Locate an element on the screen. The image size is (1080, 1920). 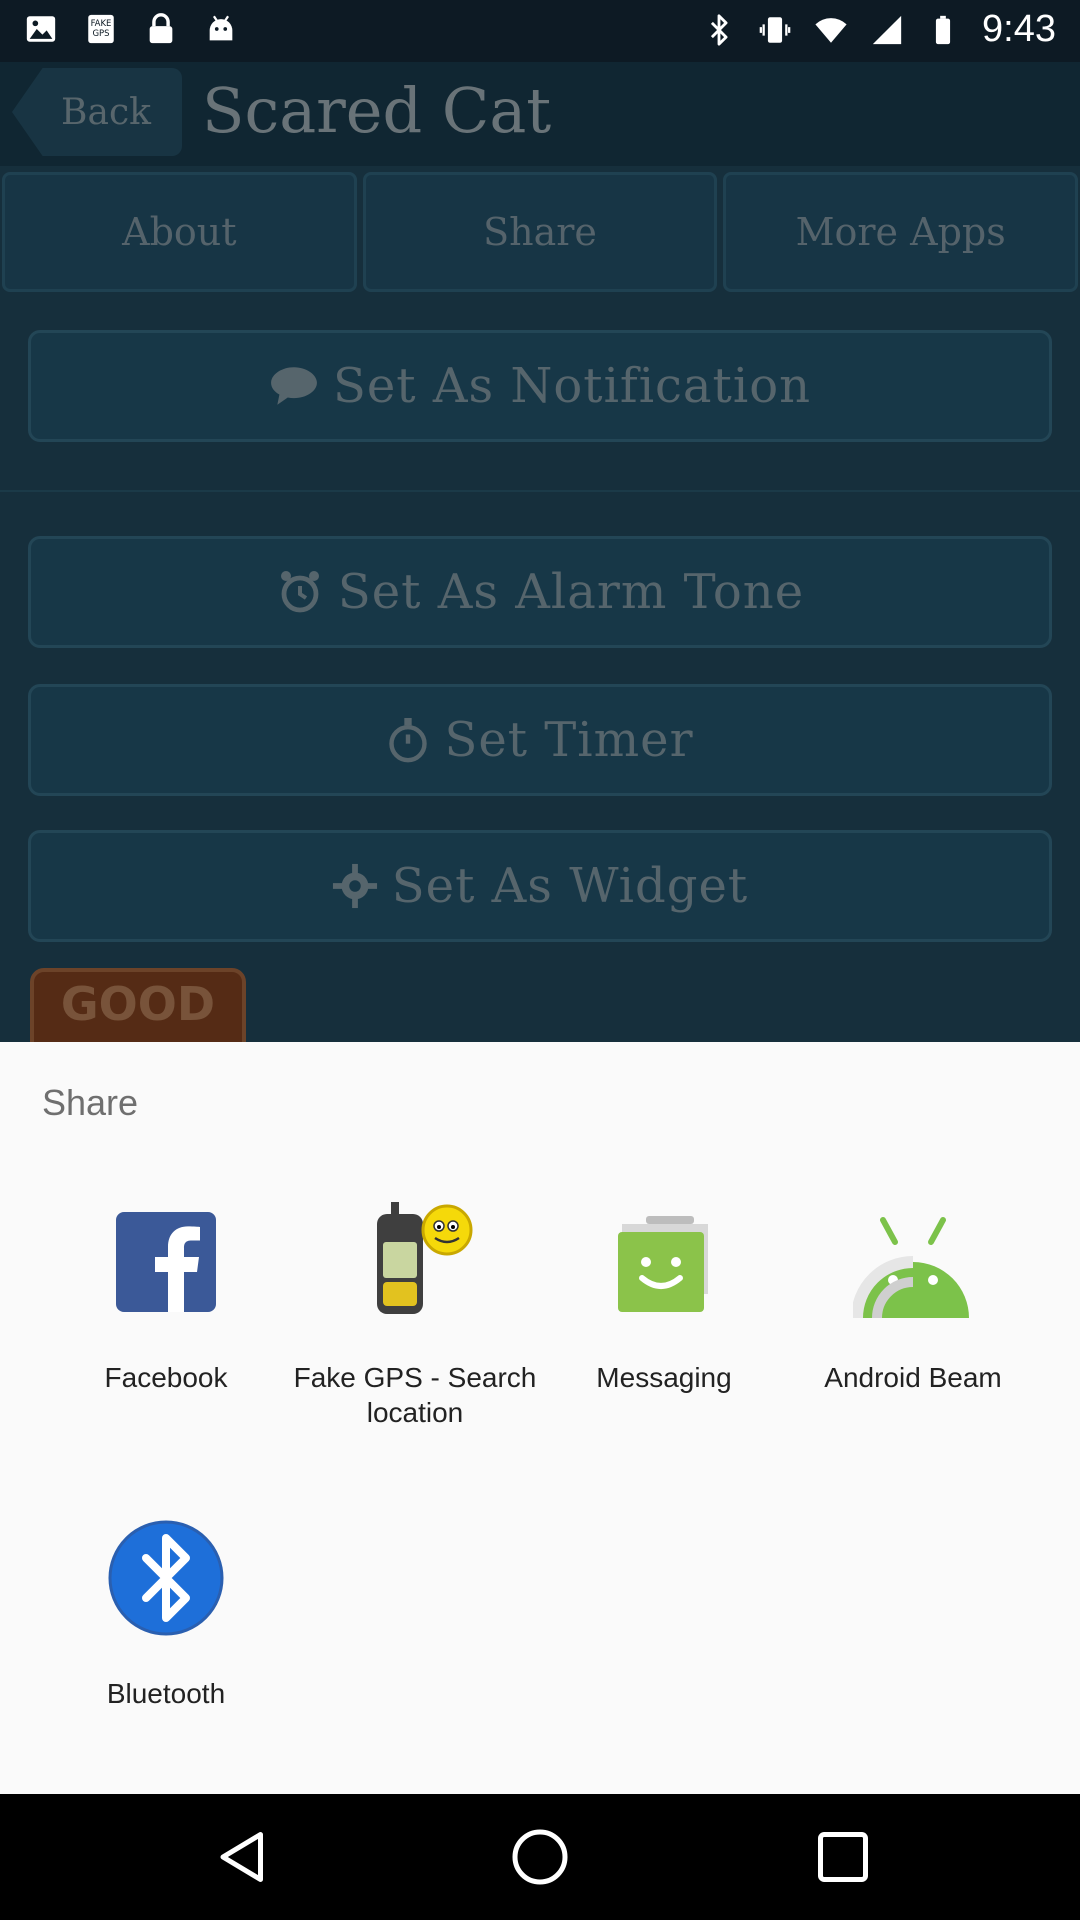
share-target-bluetooth: Bluetooth is located at coordinates (166, 1614).